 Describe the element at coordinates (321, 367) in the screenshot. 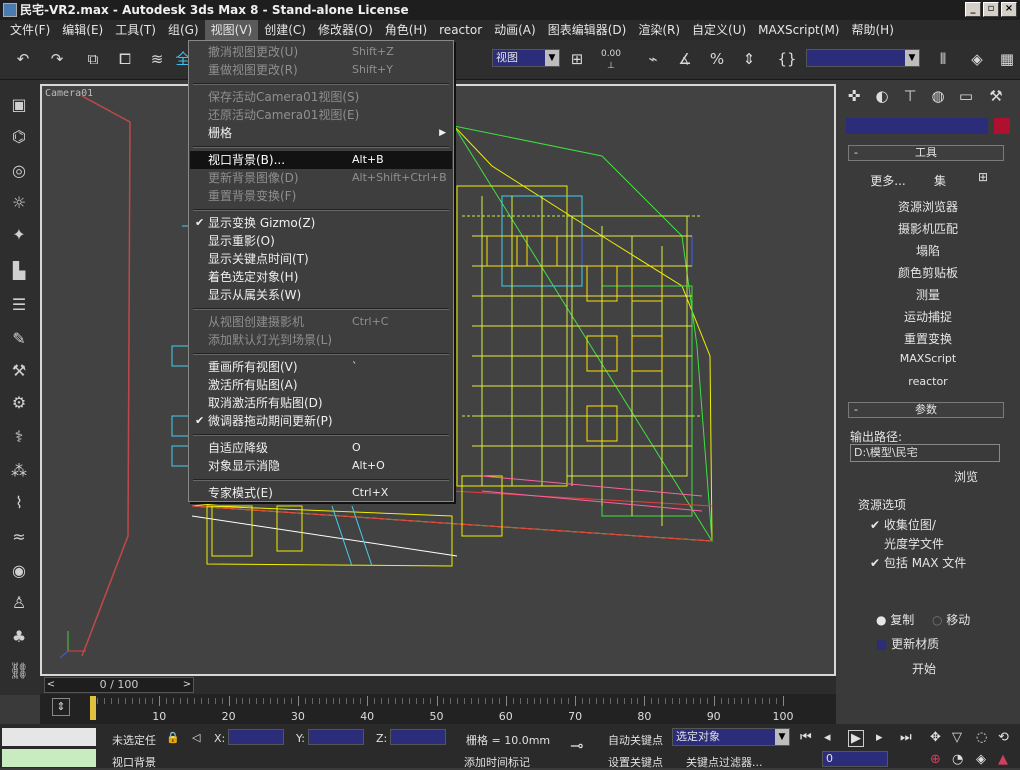

I see `view-menu-item: 重画所有视图(V) `` at that location.